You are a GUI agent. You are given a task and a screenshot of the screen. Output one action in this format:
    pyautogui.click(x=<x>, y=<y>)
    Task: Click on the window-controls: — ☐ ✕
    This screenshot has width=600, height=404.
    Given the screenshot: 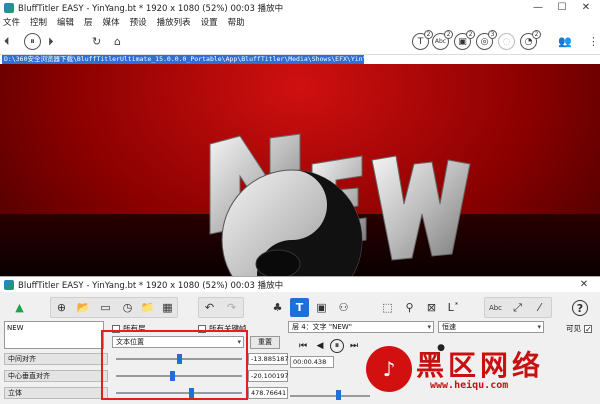 What is the action you would take?
    pyautogui.click(x=562, y=7)
    